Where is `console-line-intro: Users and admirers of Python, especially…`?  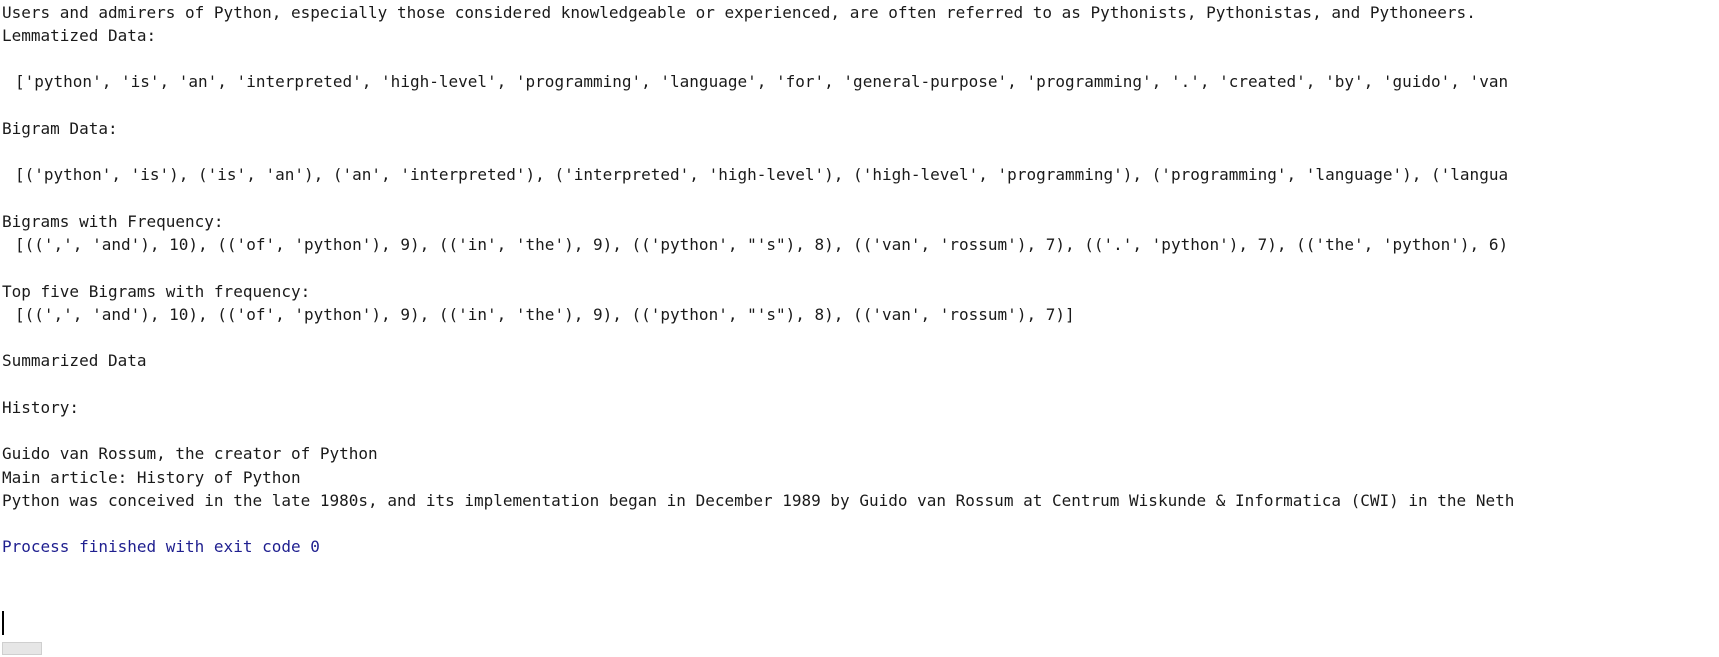 console-line-intro: Users and admirers of Python, especially… is located at coordinates (739, 12).